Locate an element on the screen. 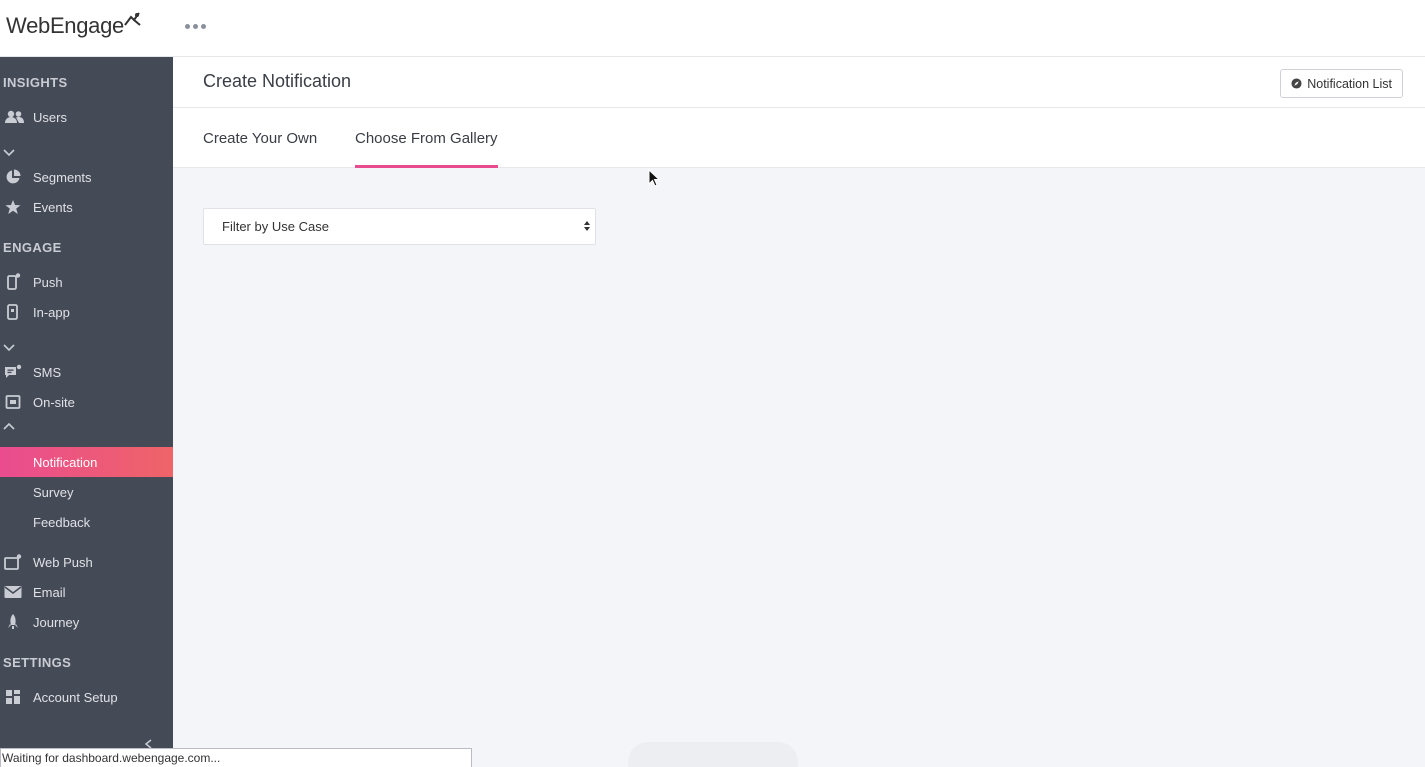 This screenshot has height=767, width=1425. filter-by-use-case-select: Filter by Use Case is located at coordinates (399, 226).